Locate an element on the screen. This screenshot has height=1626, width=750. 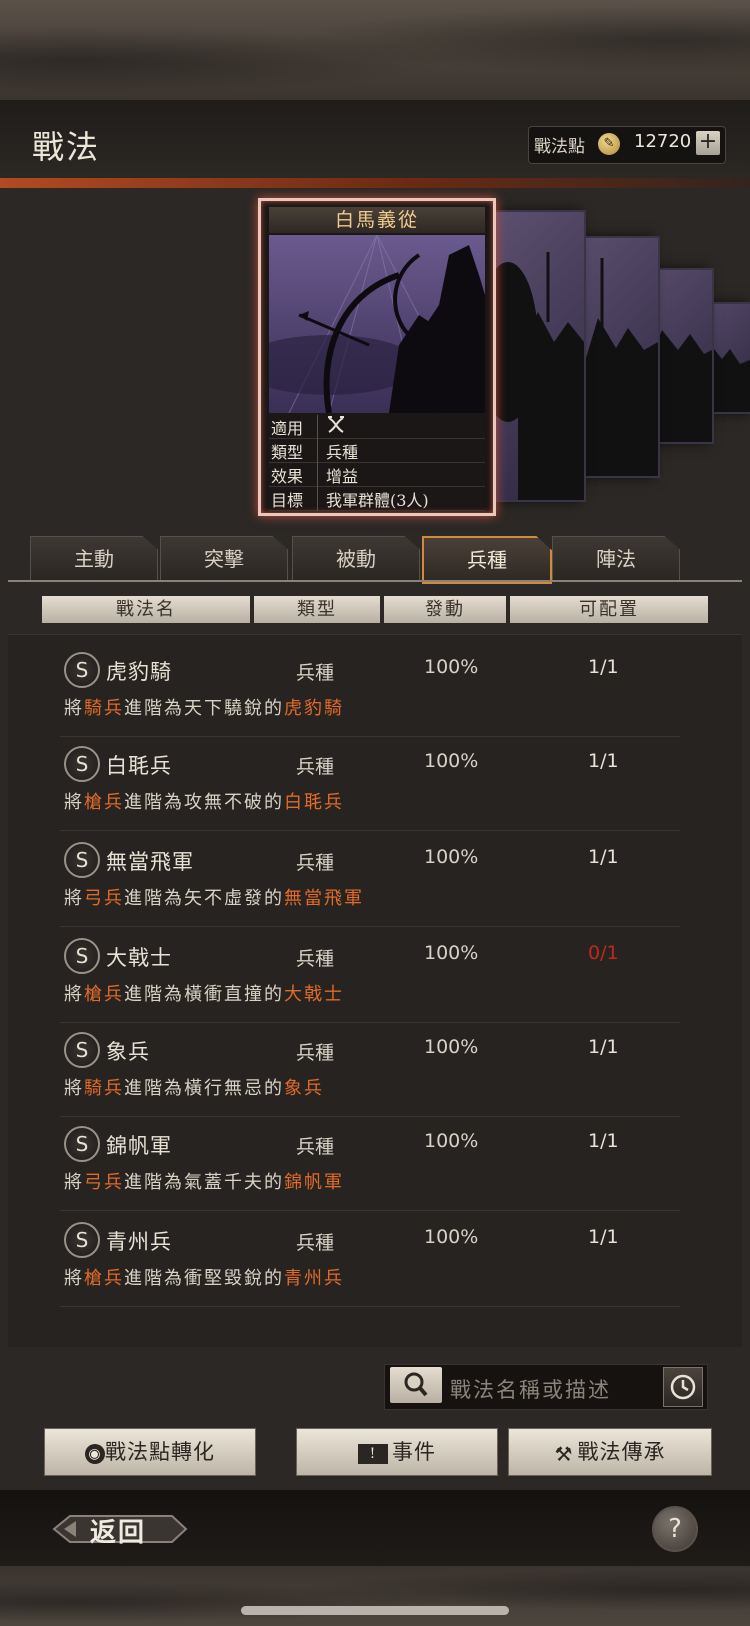
column-header-trigger: 發動 is located at coordinates (445, 609).